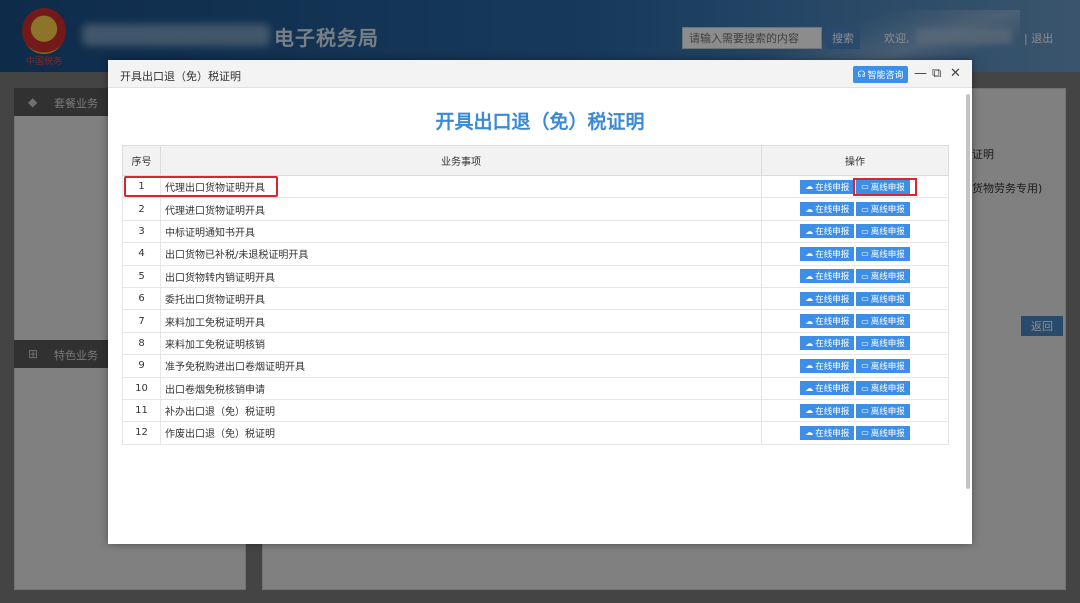 Image resolution: width=1080 pixels, height=603 pixels. What do you see at coordinates (141, 433) in the screenshot?
I see `row-seq: 12` at bounding box center [141, 433].